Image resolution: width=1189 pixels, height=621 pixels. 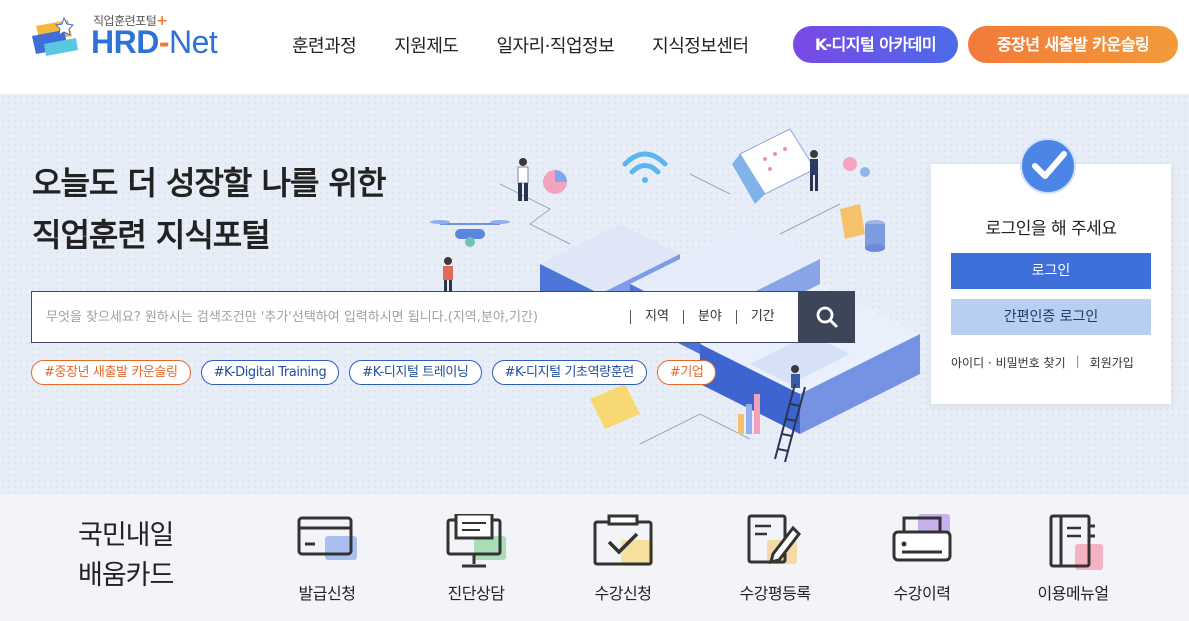 What do you see at coordinates (1073, 593) in the screenshot?
I see `quick-item-manual-label: 이용메뉴얼` at bounding box center [1073, 593].